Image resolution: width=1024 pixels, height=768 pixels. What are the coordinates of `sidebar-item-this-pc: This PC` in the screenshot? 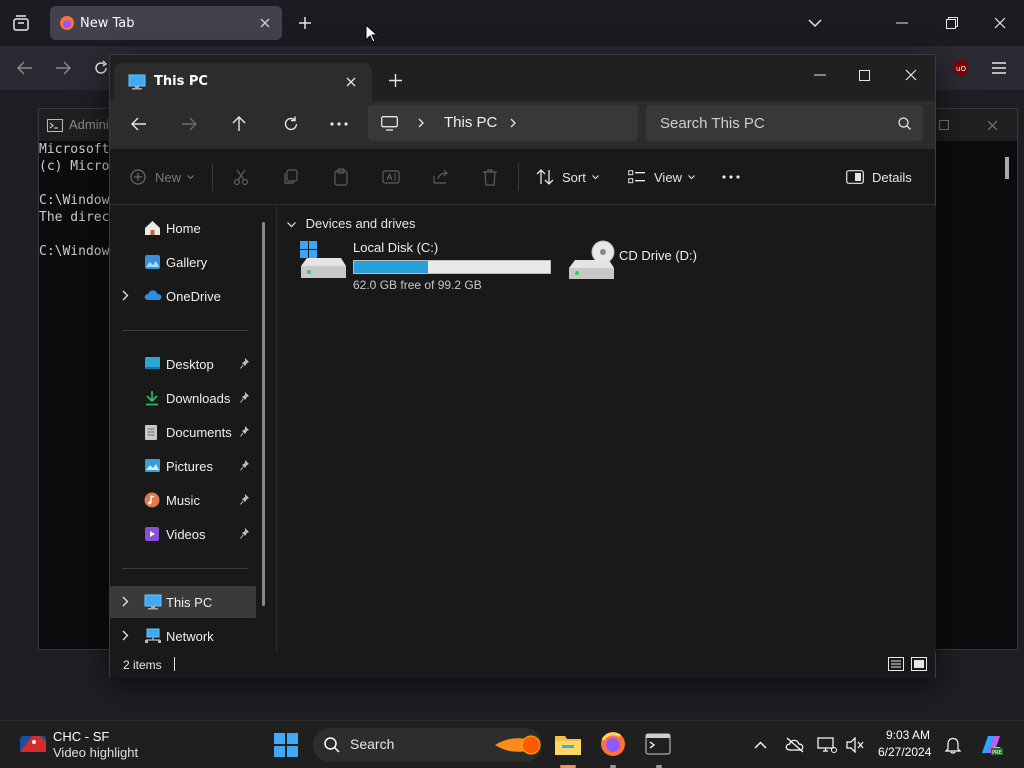 It's located at (183, 602).